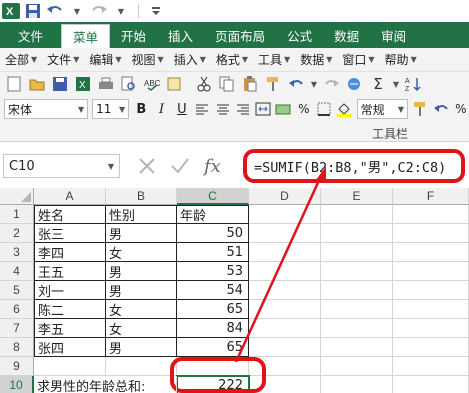 The height and width of the screenshot is (393, 469). I want to click on select-all-corner, so click(17, 196).